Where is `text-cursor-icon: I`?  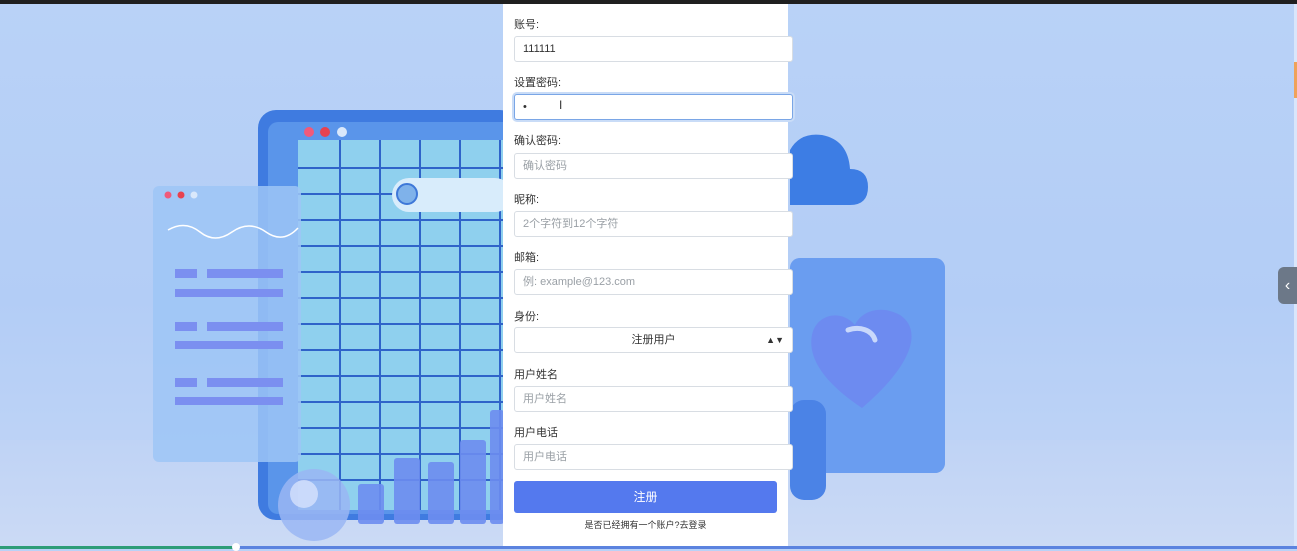 text-cursor-icon: I is located at coordinates (561, 105).